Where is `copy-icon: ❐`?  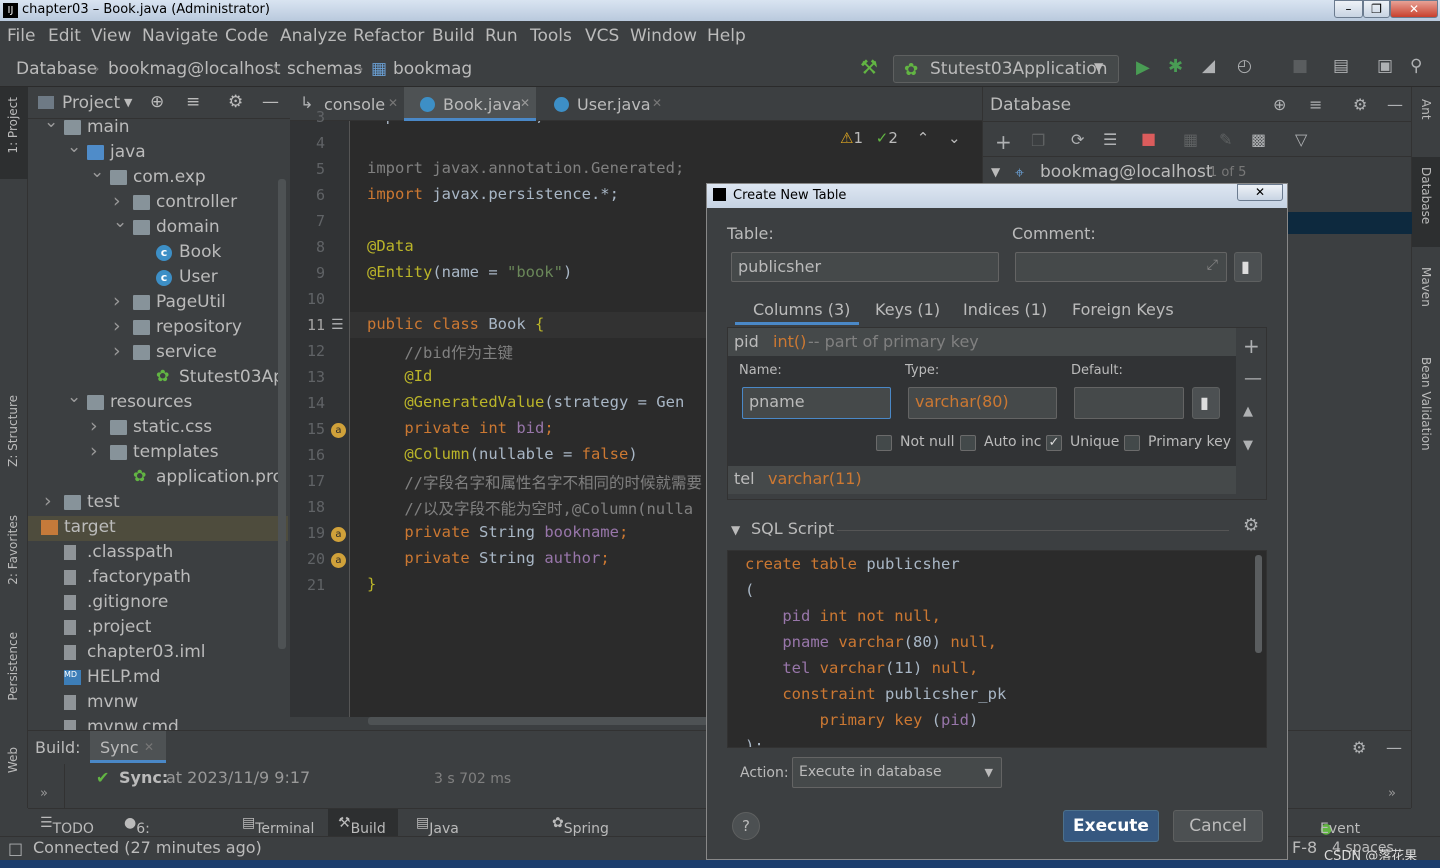
copy-icon: ❐ is located at coordinates (1038, 140).